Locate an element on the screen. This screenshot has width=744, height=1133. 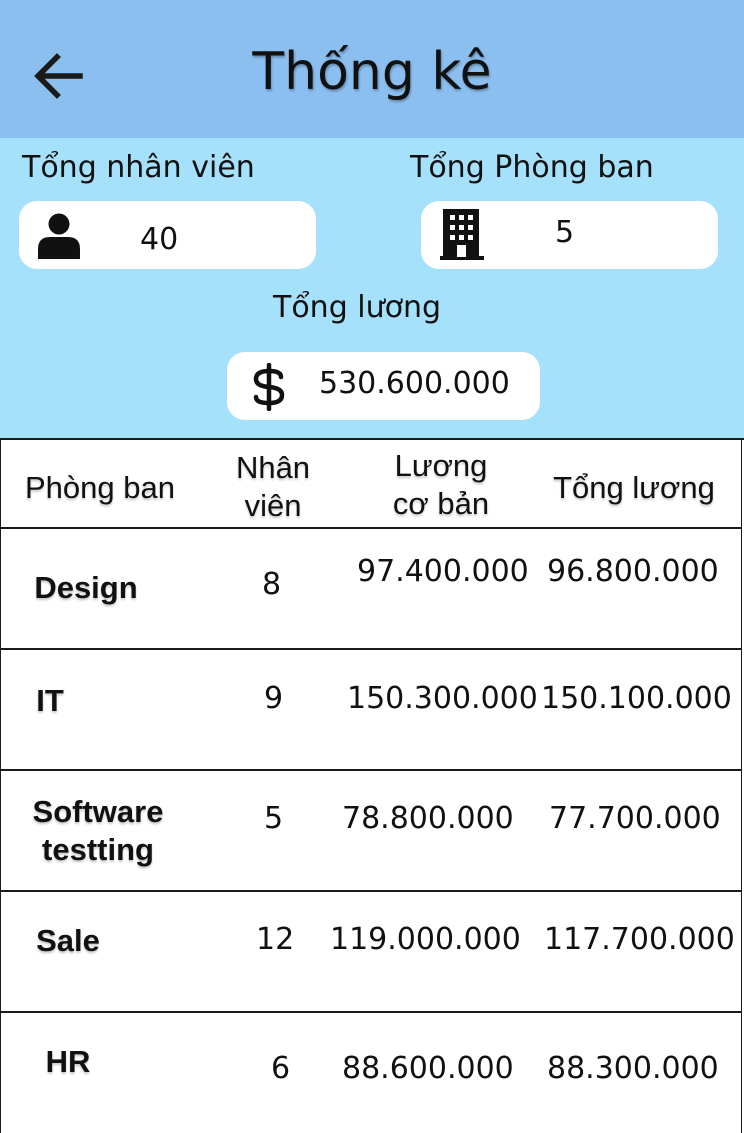
table-row: Sale 12 119.000.000 117.700.000 is located at coordinates (371, 952).